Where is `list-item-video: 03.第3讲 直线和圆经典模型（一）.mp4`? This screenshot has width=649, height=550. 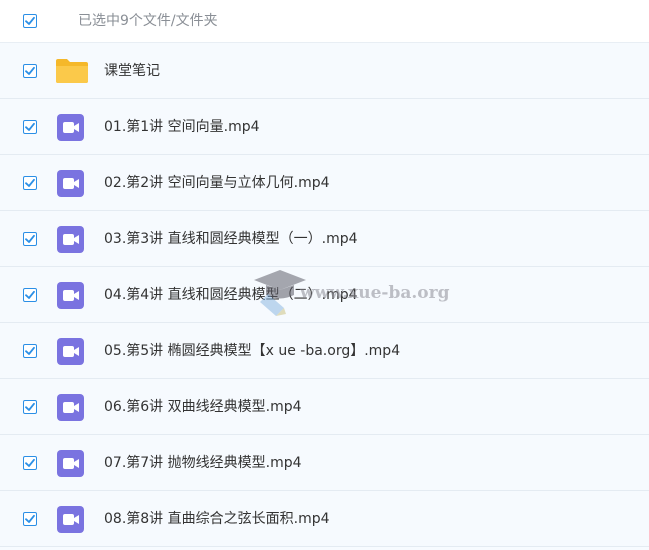
list-item-video: 03.第3讲 直线和圆经典模型（一）.mp4 is located at coordinates (324, 239).